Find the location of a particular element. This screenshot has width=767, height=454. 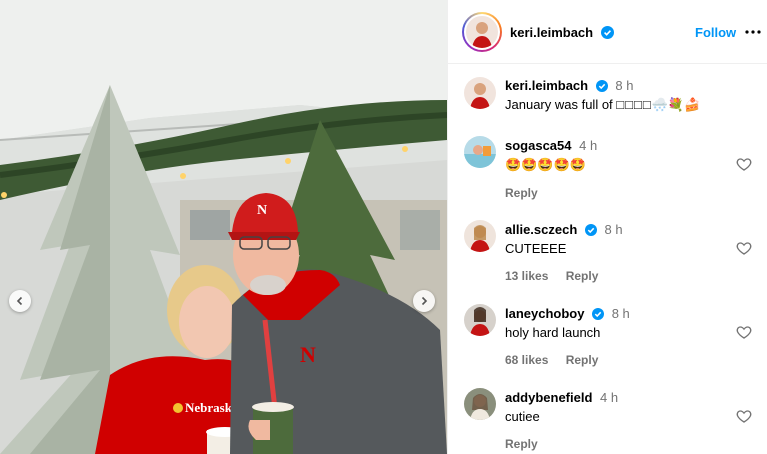

likes-count: 68 likes is located at coordinates (526, 360).